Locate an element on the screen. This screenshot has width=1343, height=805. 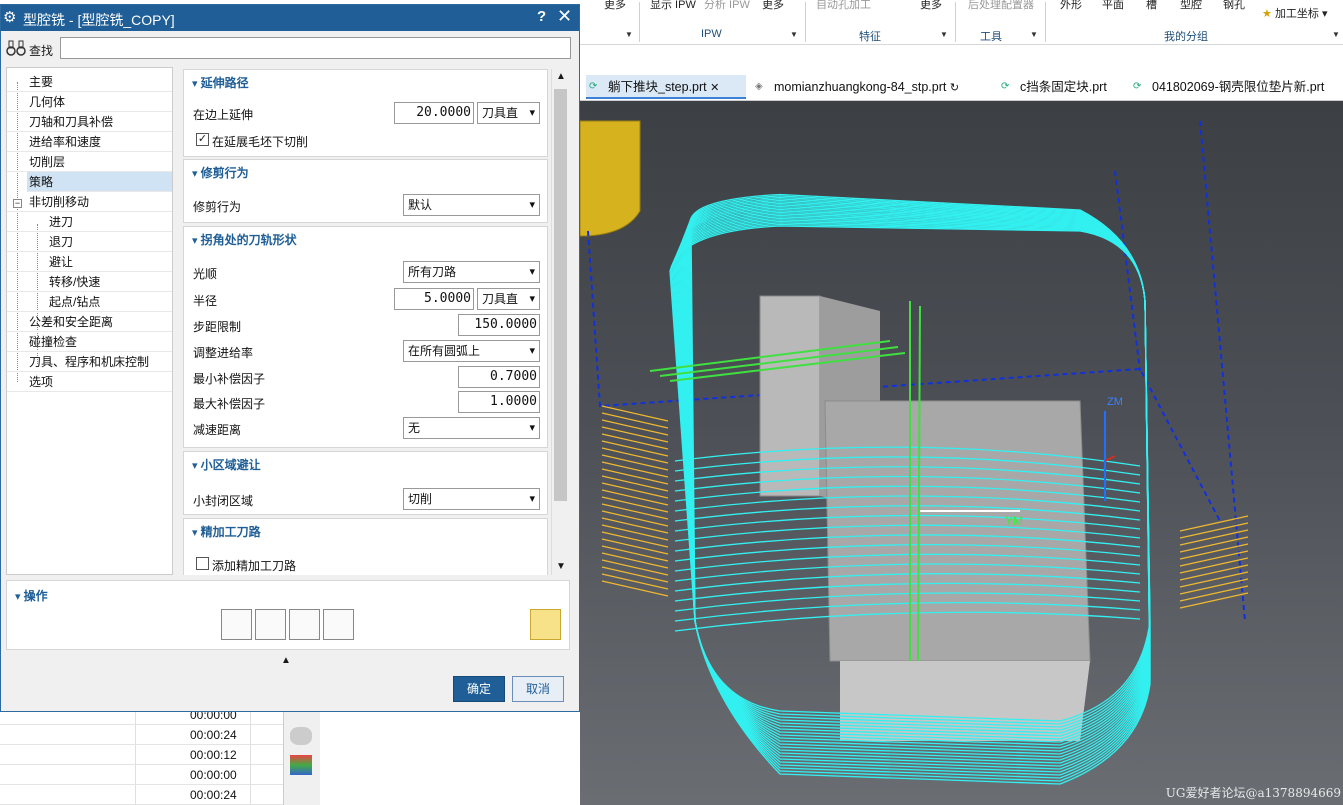
panel-scrollbar: ▲ ▼ is located at coordinates (560, 322).